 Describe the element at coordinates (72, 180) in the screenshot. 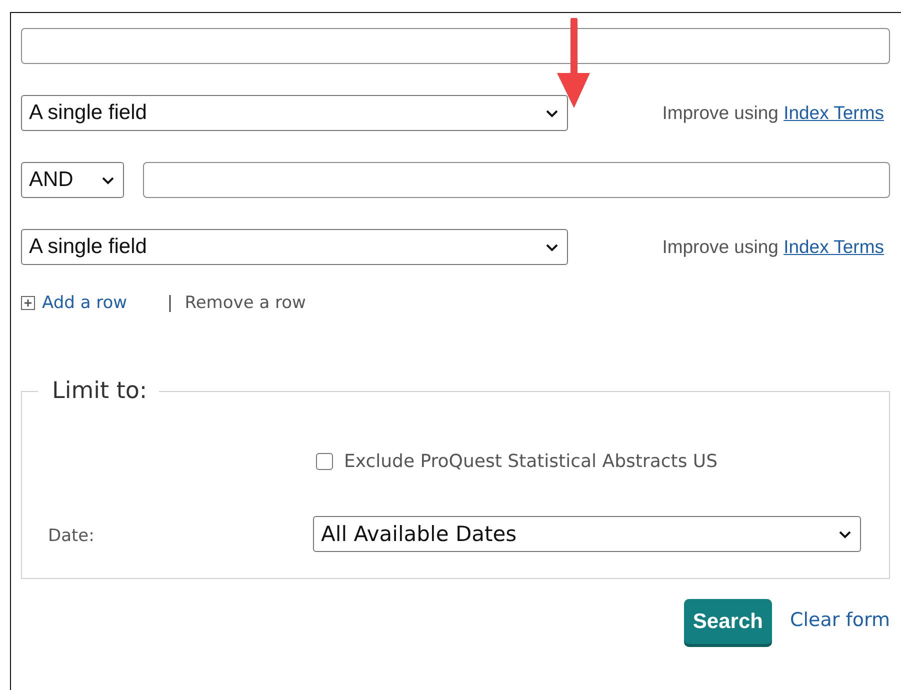

I see `operator-dropdown: AND` at that location.